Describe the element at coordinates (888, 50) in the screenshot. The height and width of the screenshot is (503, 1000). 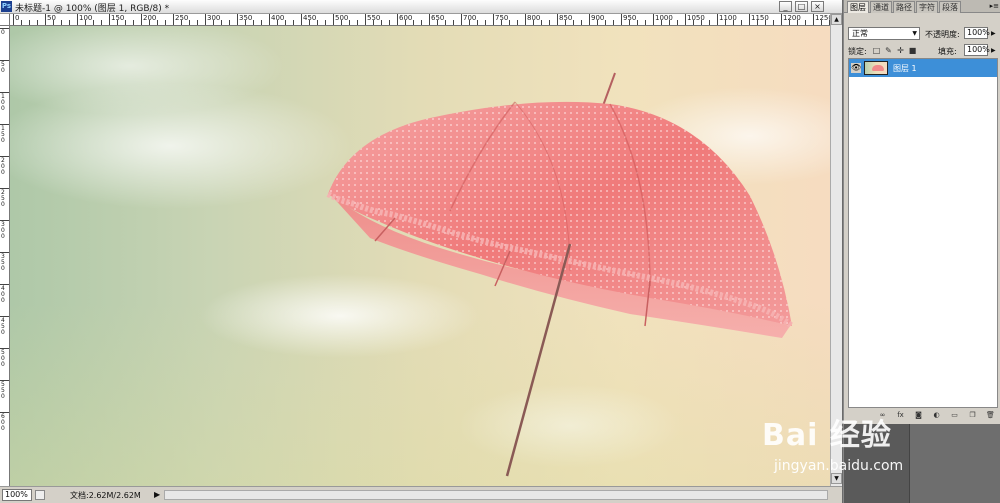
I see `brush-lock-icon: ✎` at that location.